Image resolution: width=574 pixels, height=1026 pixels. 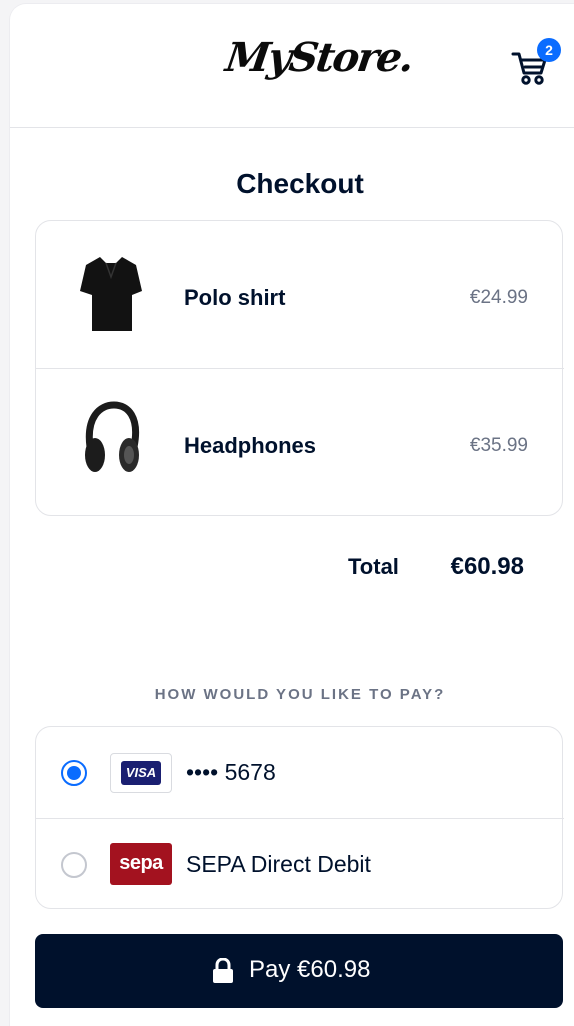 I want to click on sepa-logo: sepa, so click(x=141, y=864).